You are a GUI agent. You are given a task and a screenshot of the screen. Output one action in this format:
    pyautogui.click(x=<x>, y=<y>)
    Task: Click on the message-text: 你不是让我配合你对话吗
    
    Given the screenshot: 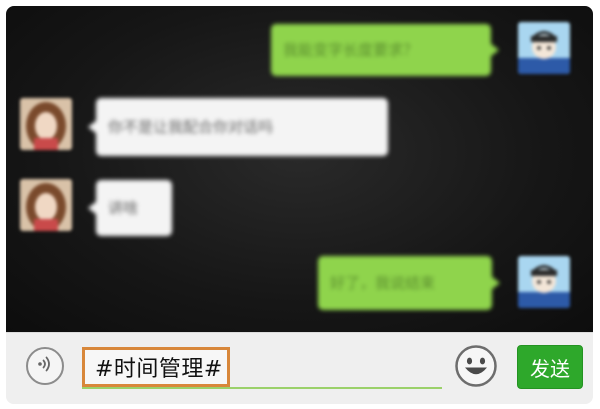 What is the action you would take?
    pyautogui.click(x=191, y=127)
    